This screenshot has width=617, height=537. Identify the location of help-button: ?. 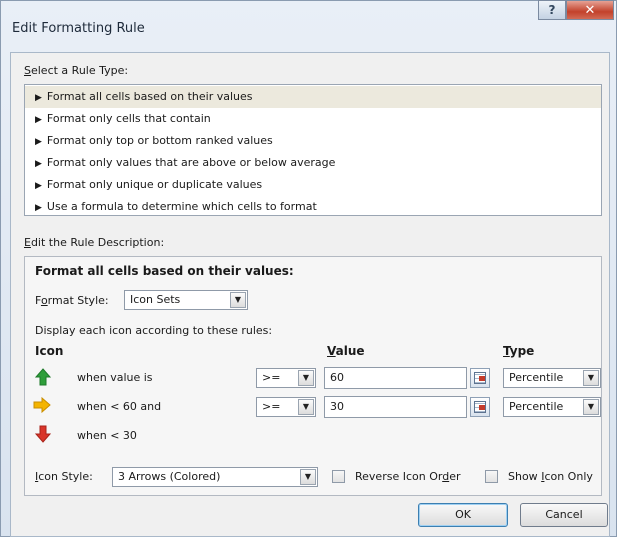
(552, 10).